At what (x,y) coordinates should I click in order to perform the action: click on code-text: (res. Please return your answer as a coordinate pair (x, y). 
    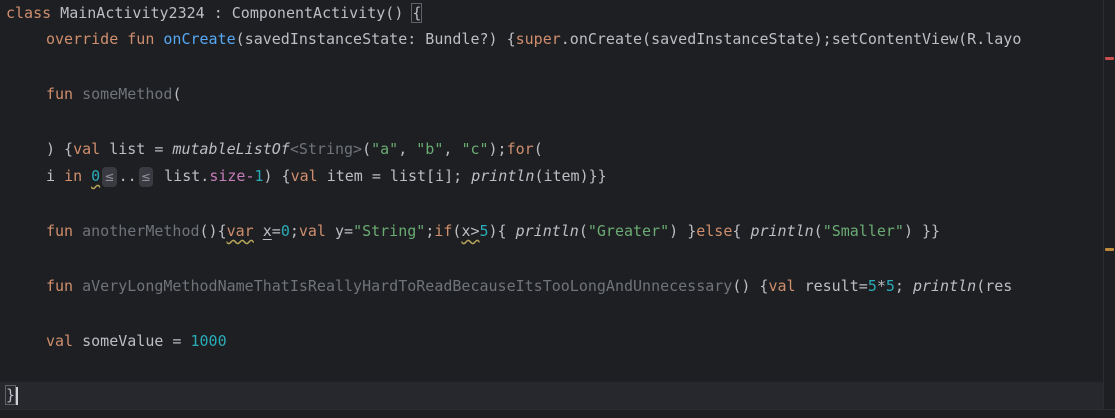
    Looking at the image, I should click on (994, 286).